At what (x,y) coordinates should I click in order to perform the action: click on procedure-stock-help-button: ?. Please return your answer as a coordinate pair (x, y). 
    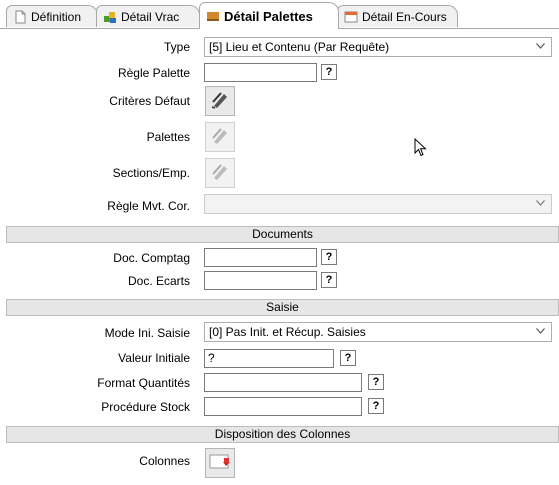
    Looking at the image, I should click on (376, 406).